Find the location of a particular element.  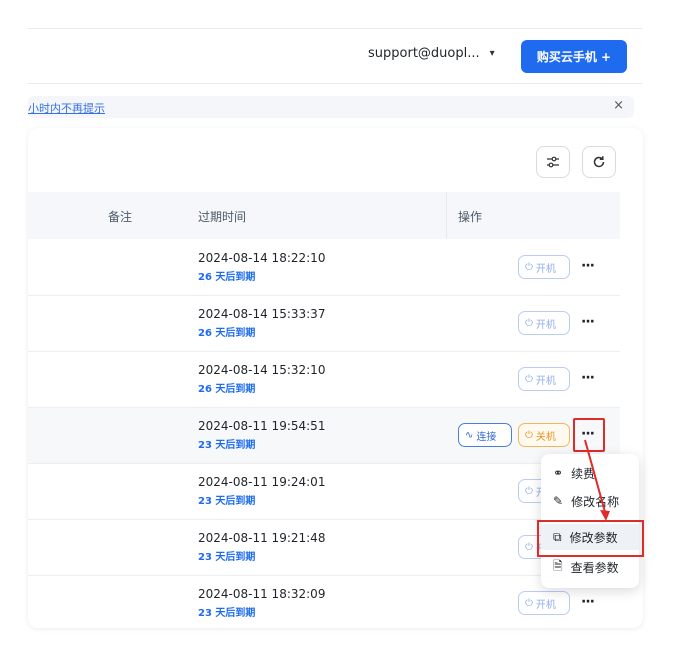

account-dropdown: support@duopl... ▾ is located at coordinates (431, 53).